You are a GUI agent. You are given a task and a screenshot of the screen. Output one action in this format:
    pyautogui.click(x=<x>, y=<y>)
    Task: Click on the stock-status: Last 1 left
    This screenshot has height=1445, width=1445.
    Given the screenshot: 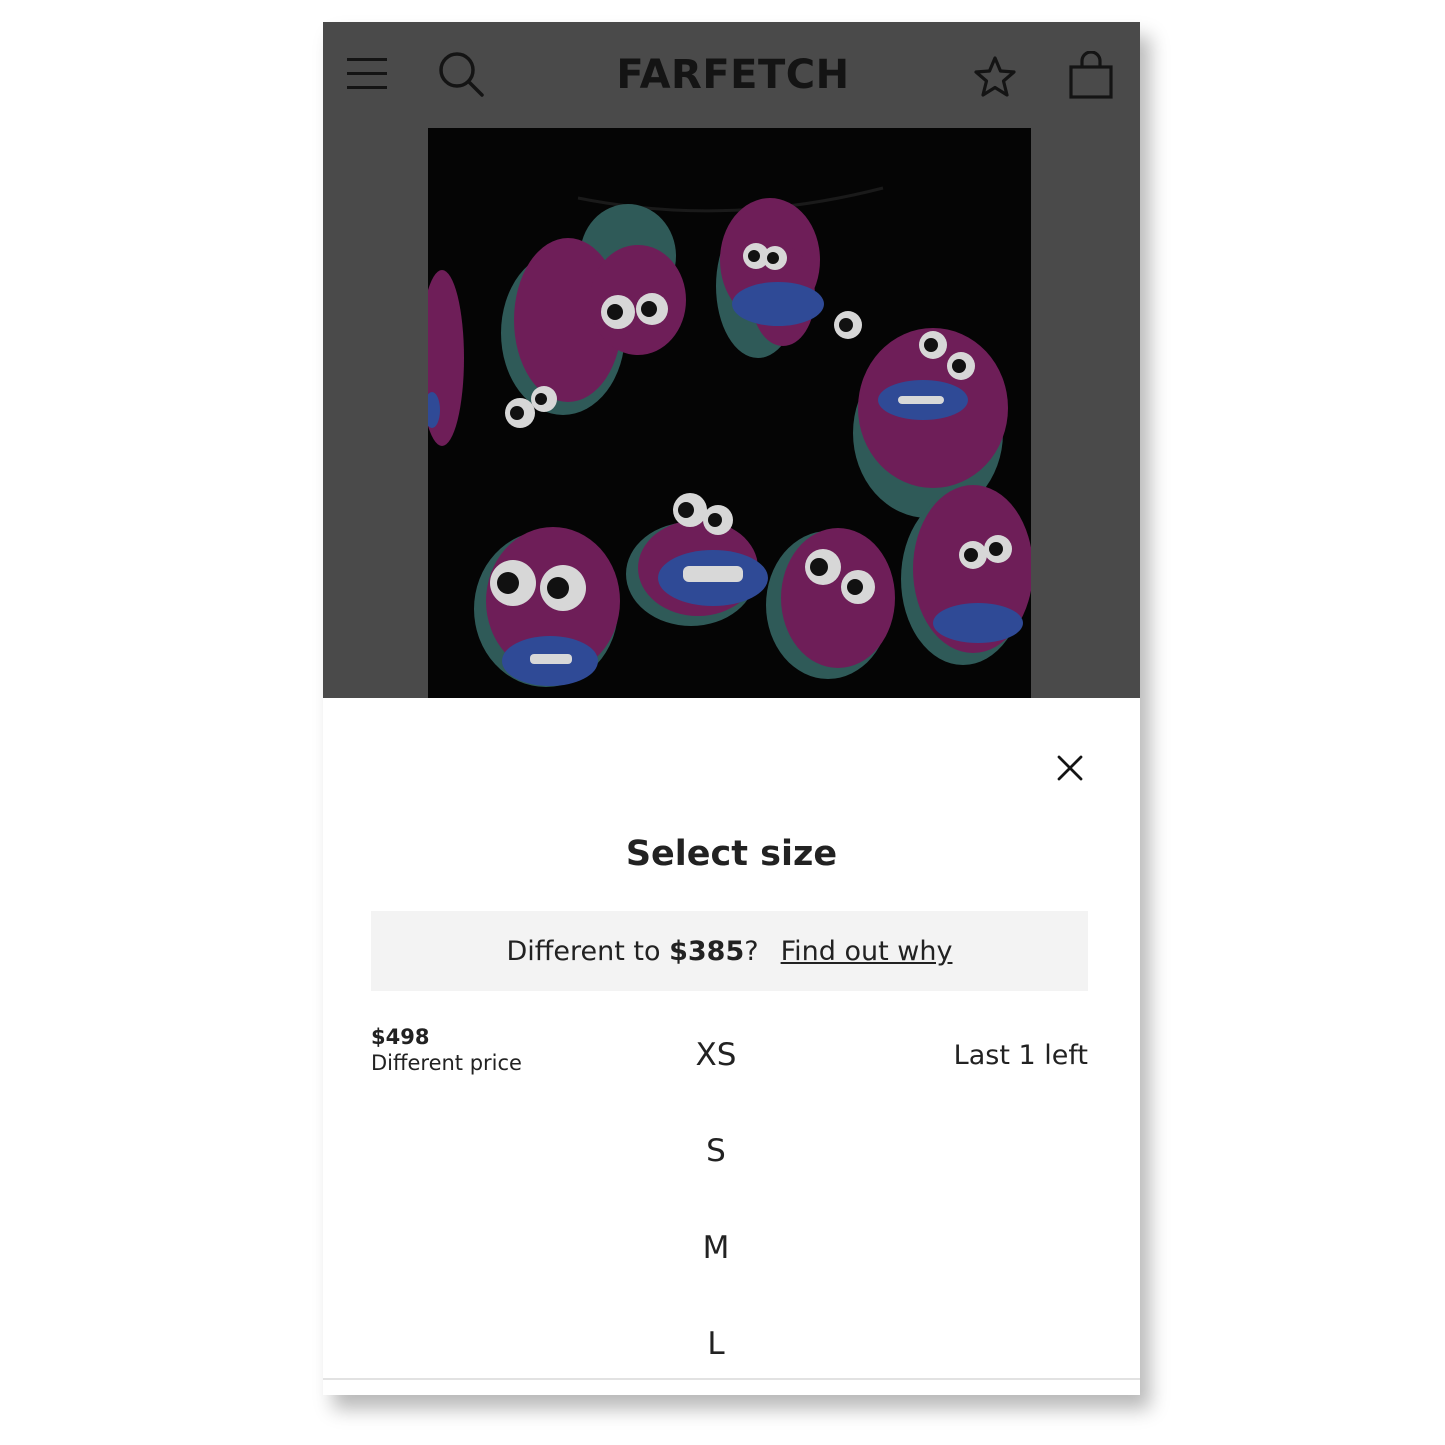 What is the action you would take?
    pyautogui.click(x=1020, y=1055)
    